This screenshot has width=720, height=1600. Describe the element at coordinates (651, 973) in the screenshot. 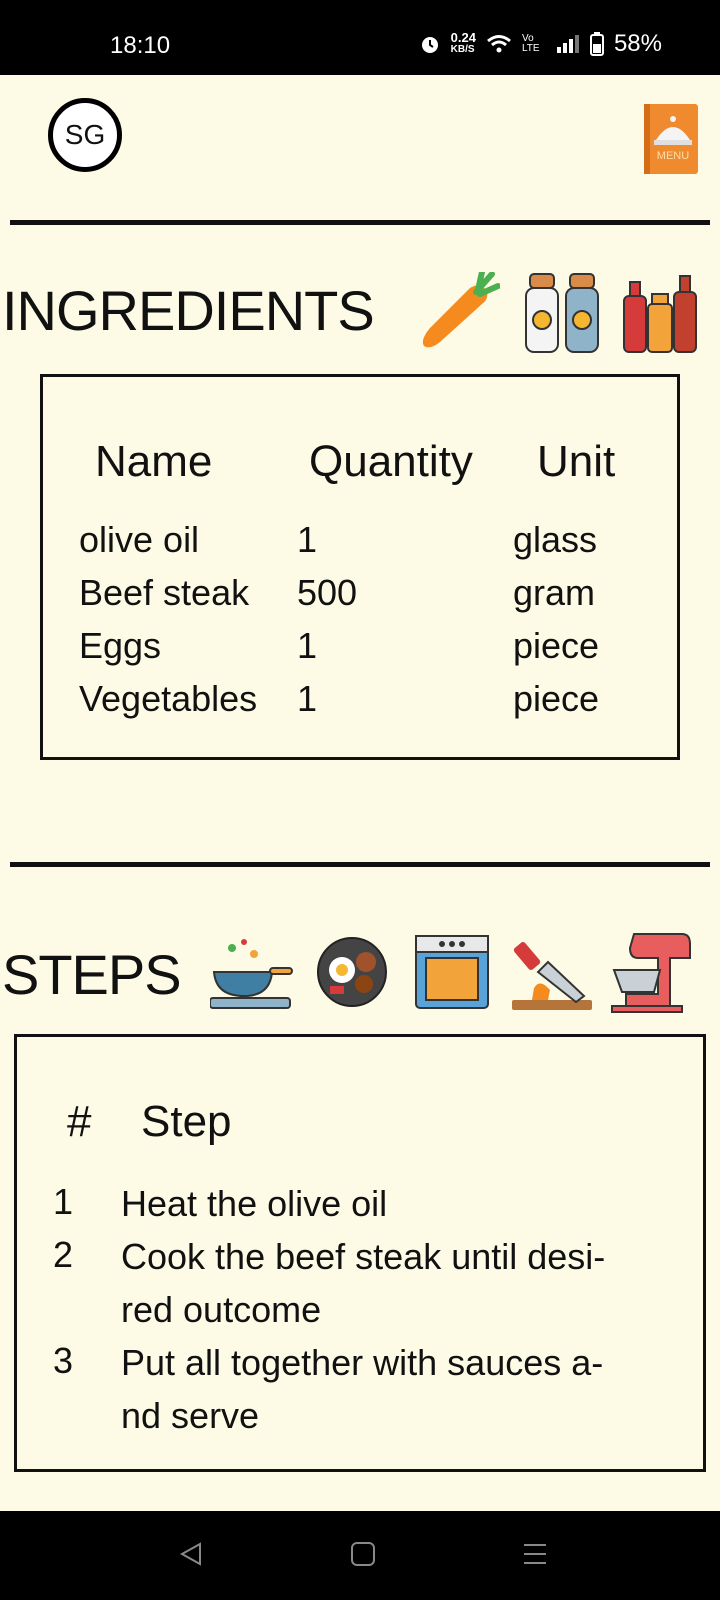

I see `mixer-icon` at that location.